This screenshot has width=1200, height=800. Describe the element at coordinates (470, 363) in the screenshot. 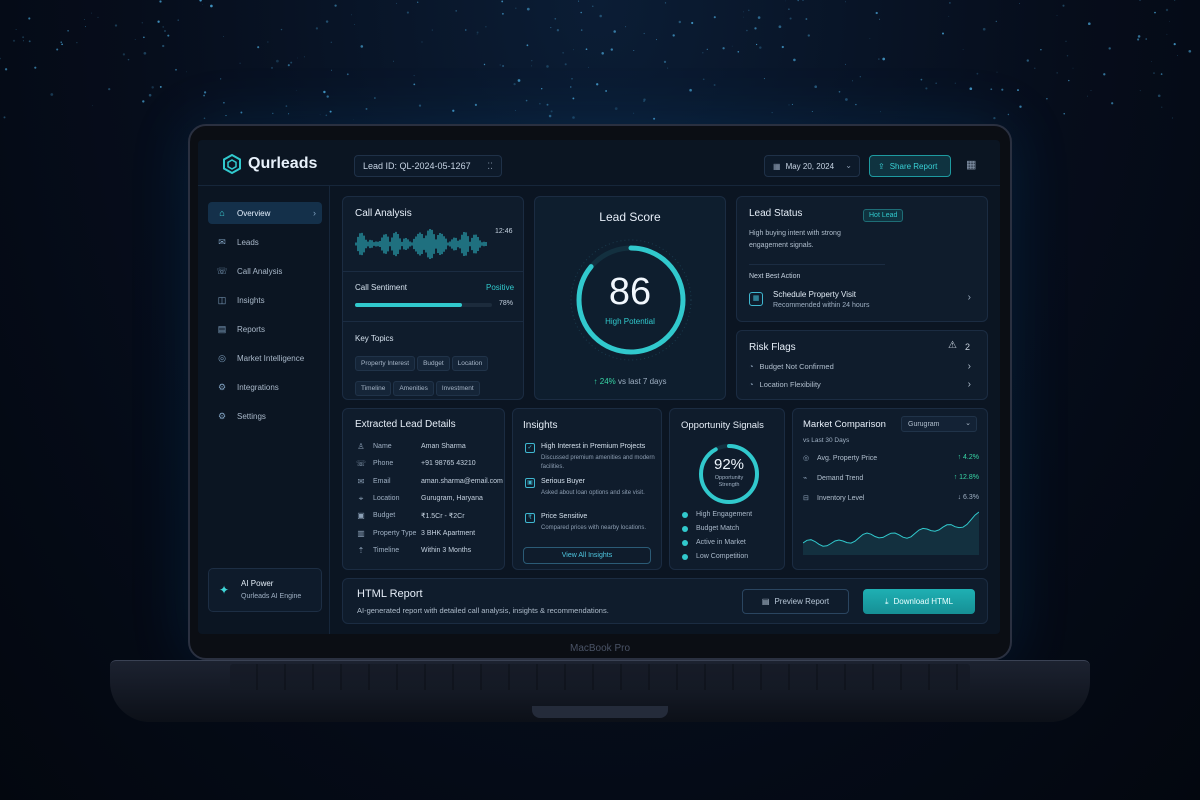

I see `topic-tag: Location` at that location.